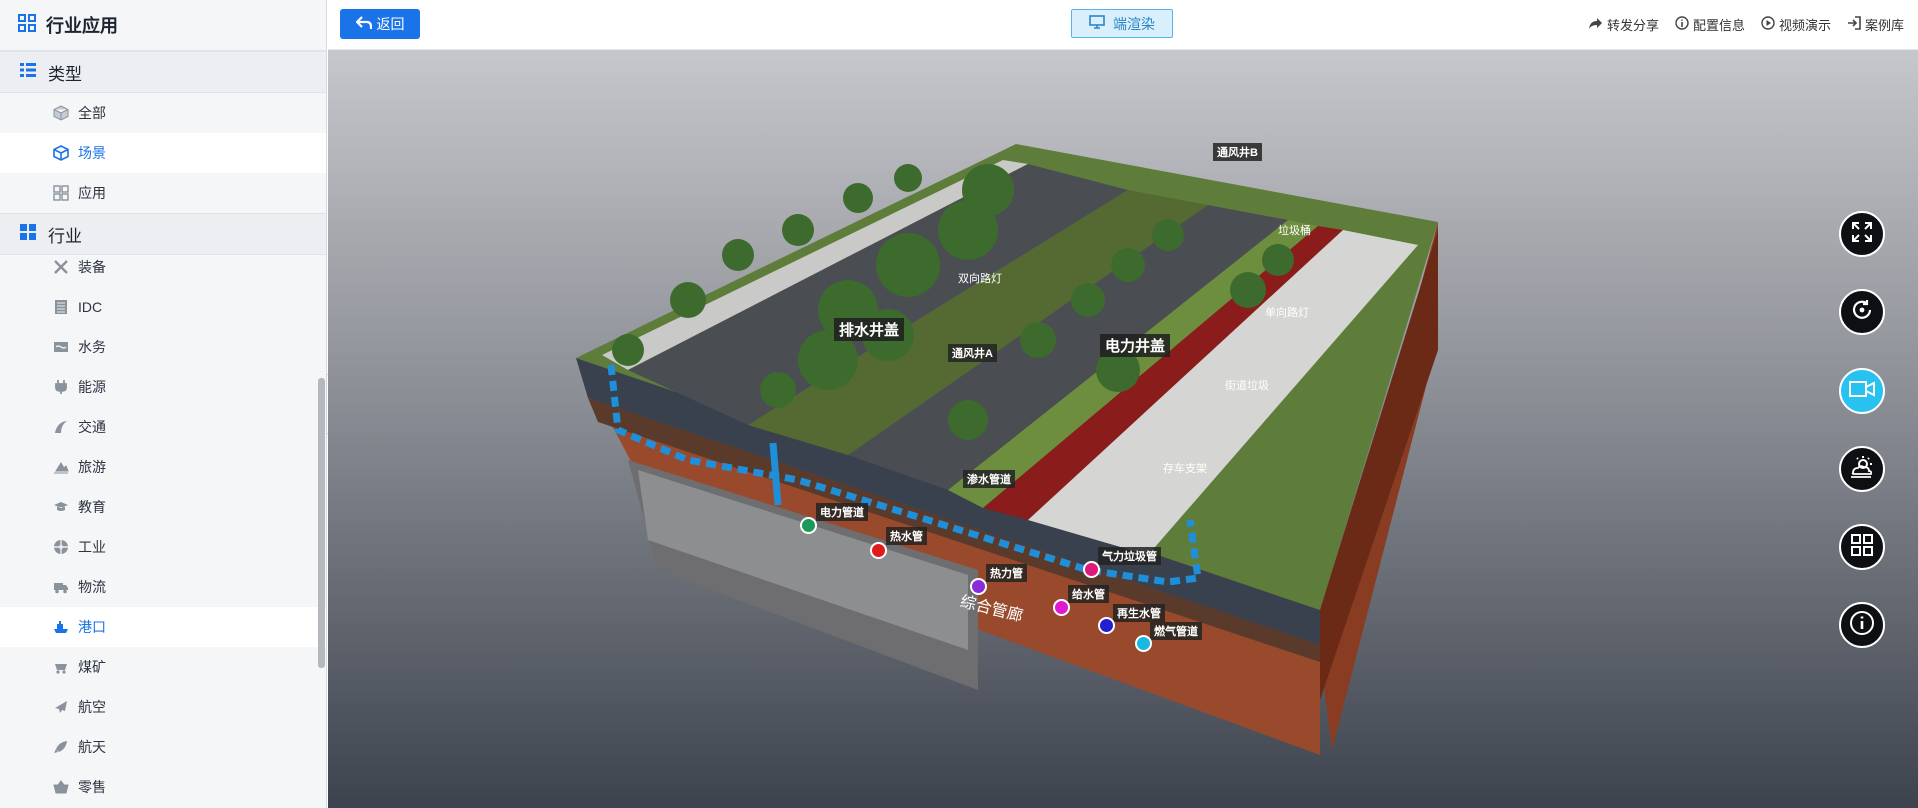 The width and height of the screenshot is (1918, 808). What do you see at coordinates (92, 193) in the screenshot?
I see `type-item-label: 应用` at bounding box center [92, 193].